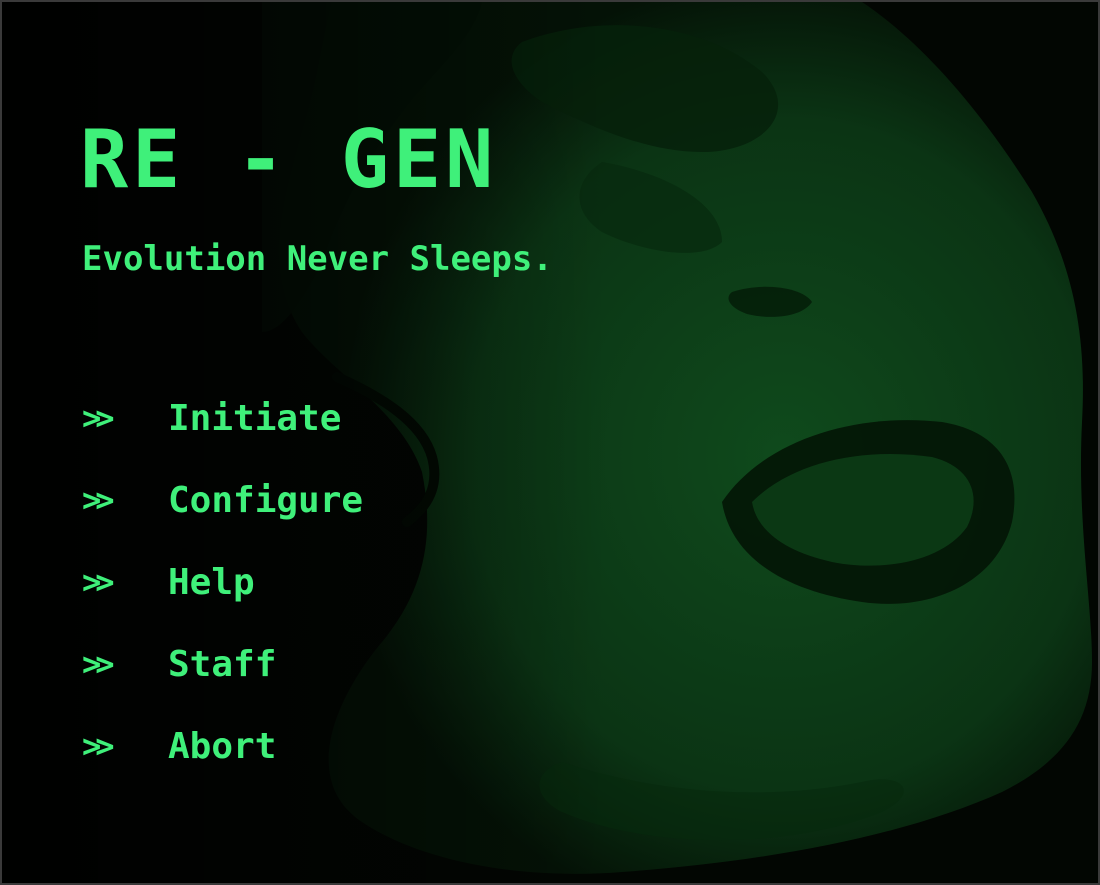 This screenshot has height=885, width=1100. What do you see at coordinates (211, 582) in the screenshot?
I see `menu-item-label: Help` at bounding box center [211, 582].